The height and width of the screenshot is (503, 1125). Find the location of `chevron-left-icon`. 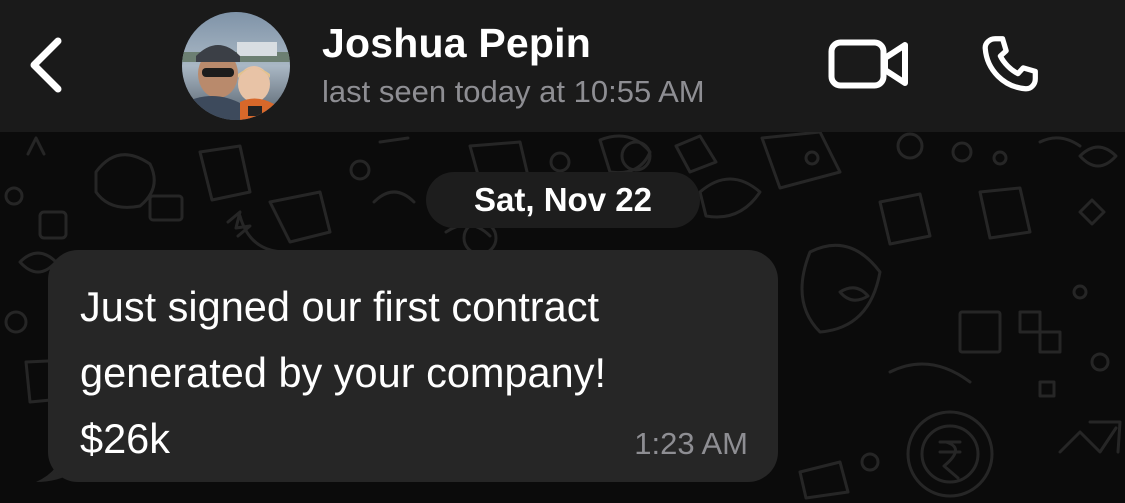

chevron-left-icon is located at coordinates (46, 65).